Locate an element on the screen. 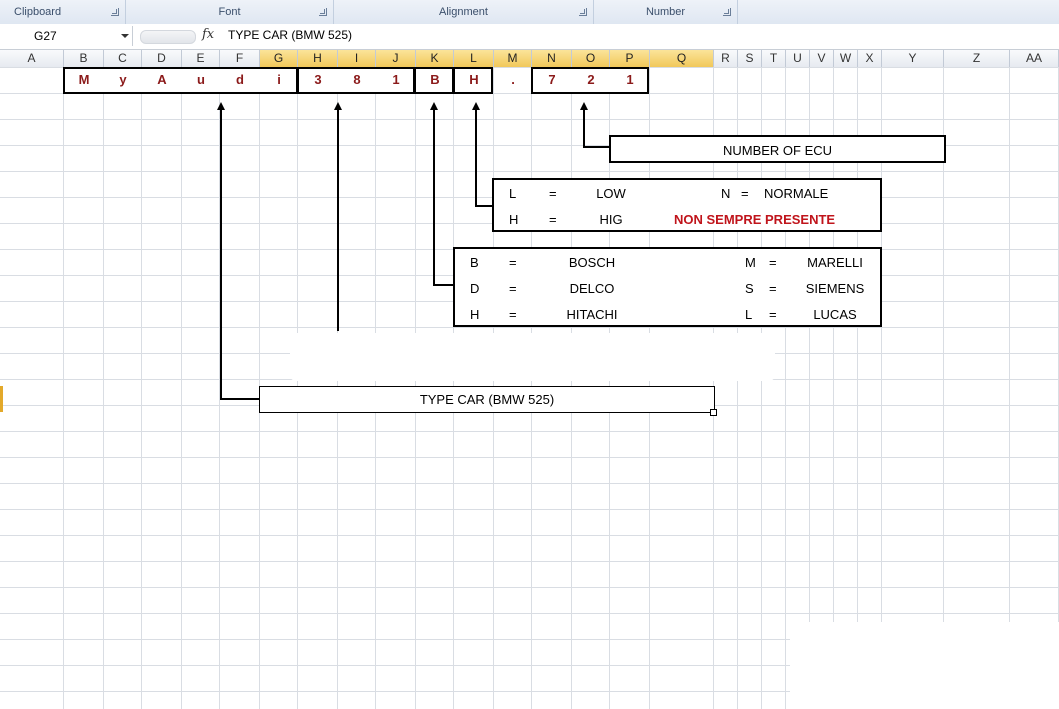 Image resolution: width=1059 pixels, height=709 pixels. column-header-j: J is located at coordinates (396, 58).